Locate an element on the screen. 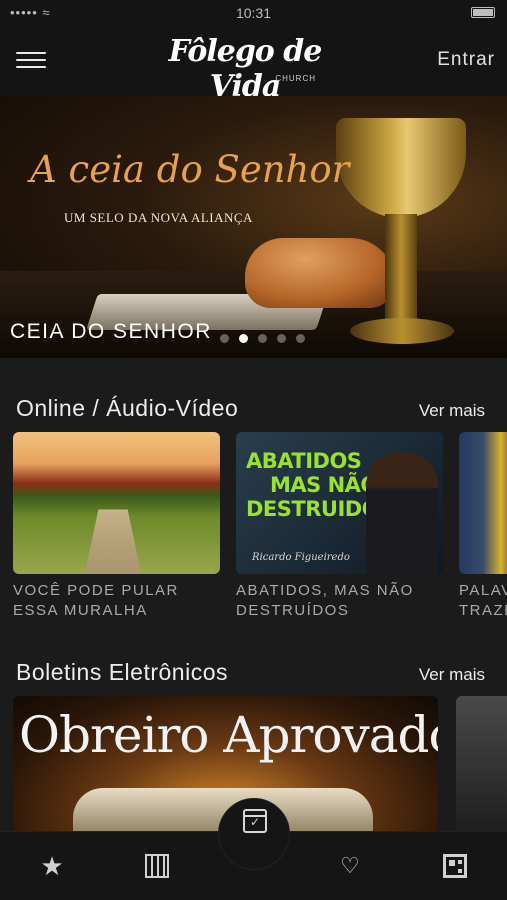 Image resolution: width=507 pixels, height=900 pixels. hero-chalice-stem is located at coordinates (401, 269).